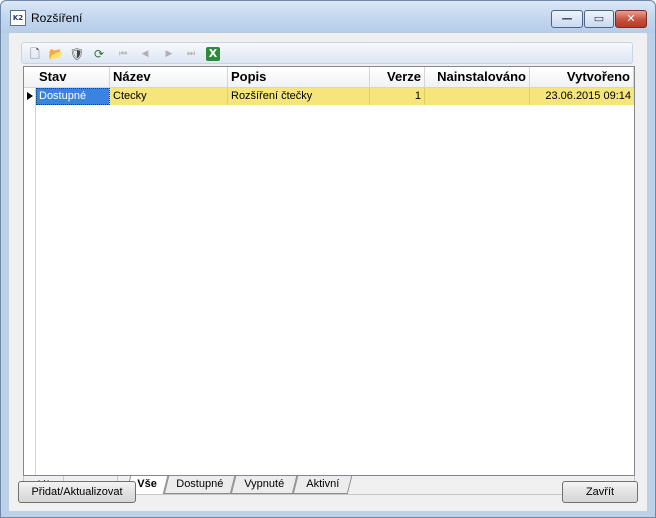 This screenshot has width=656, height=518. I want to click on row-indicator-column, so click(30, 271).